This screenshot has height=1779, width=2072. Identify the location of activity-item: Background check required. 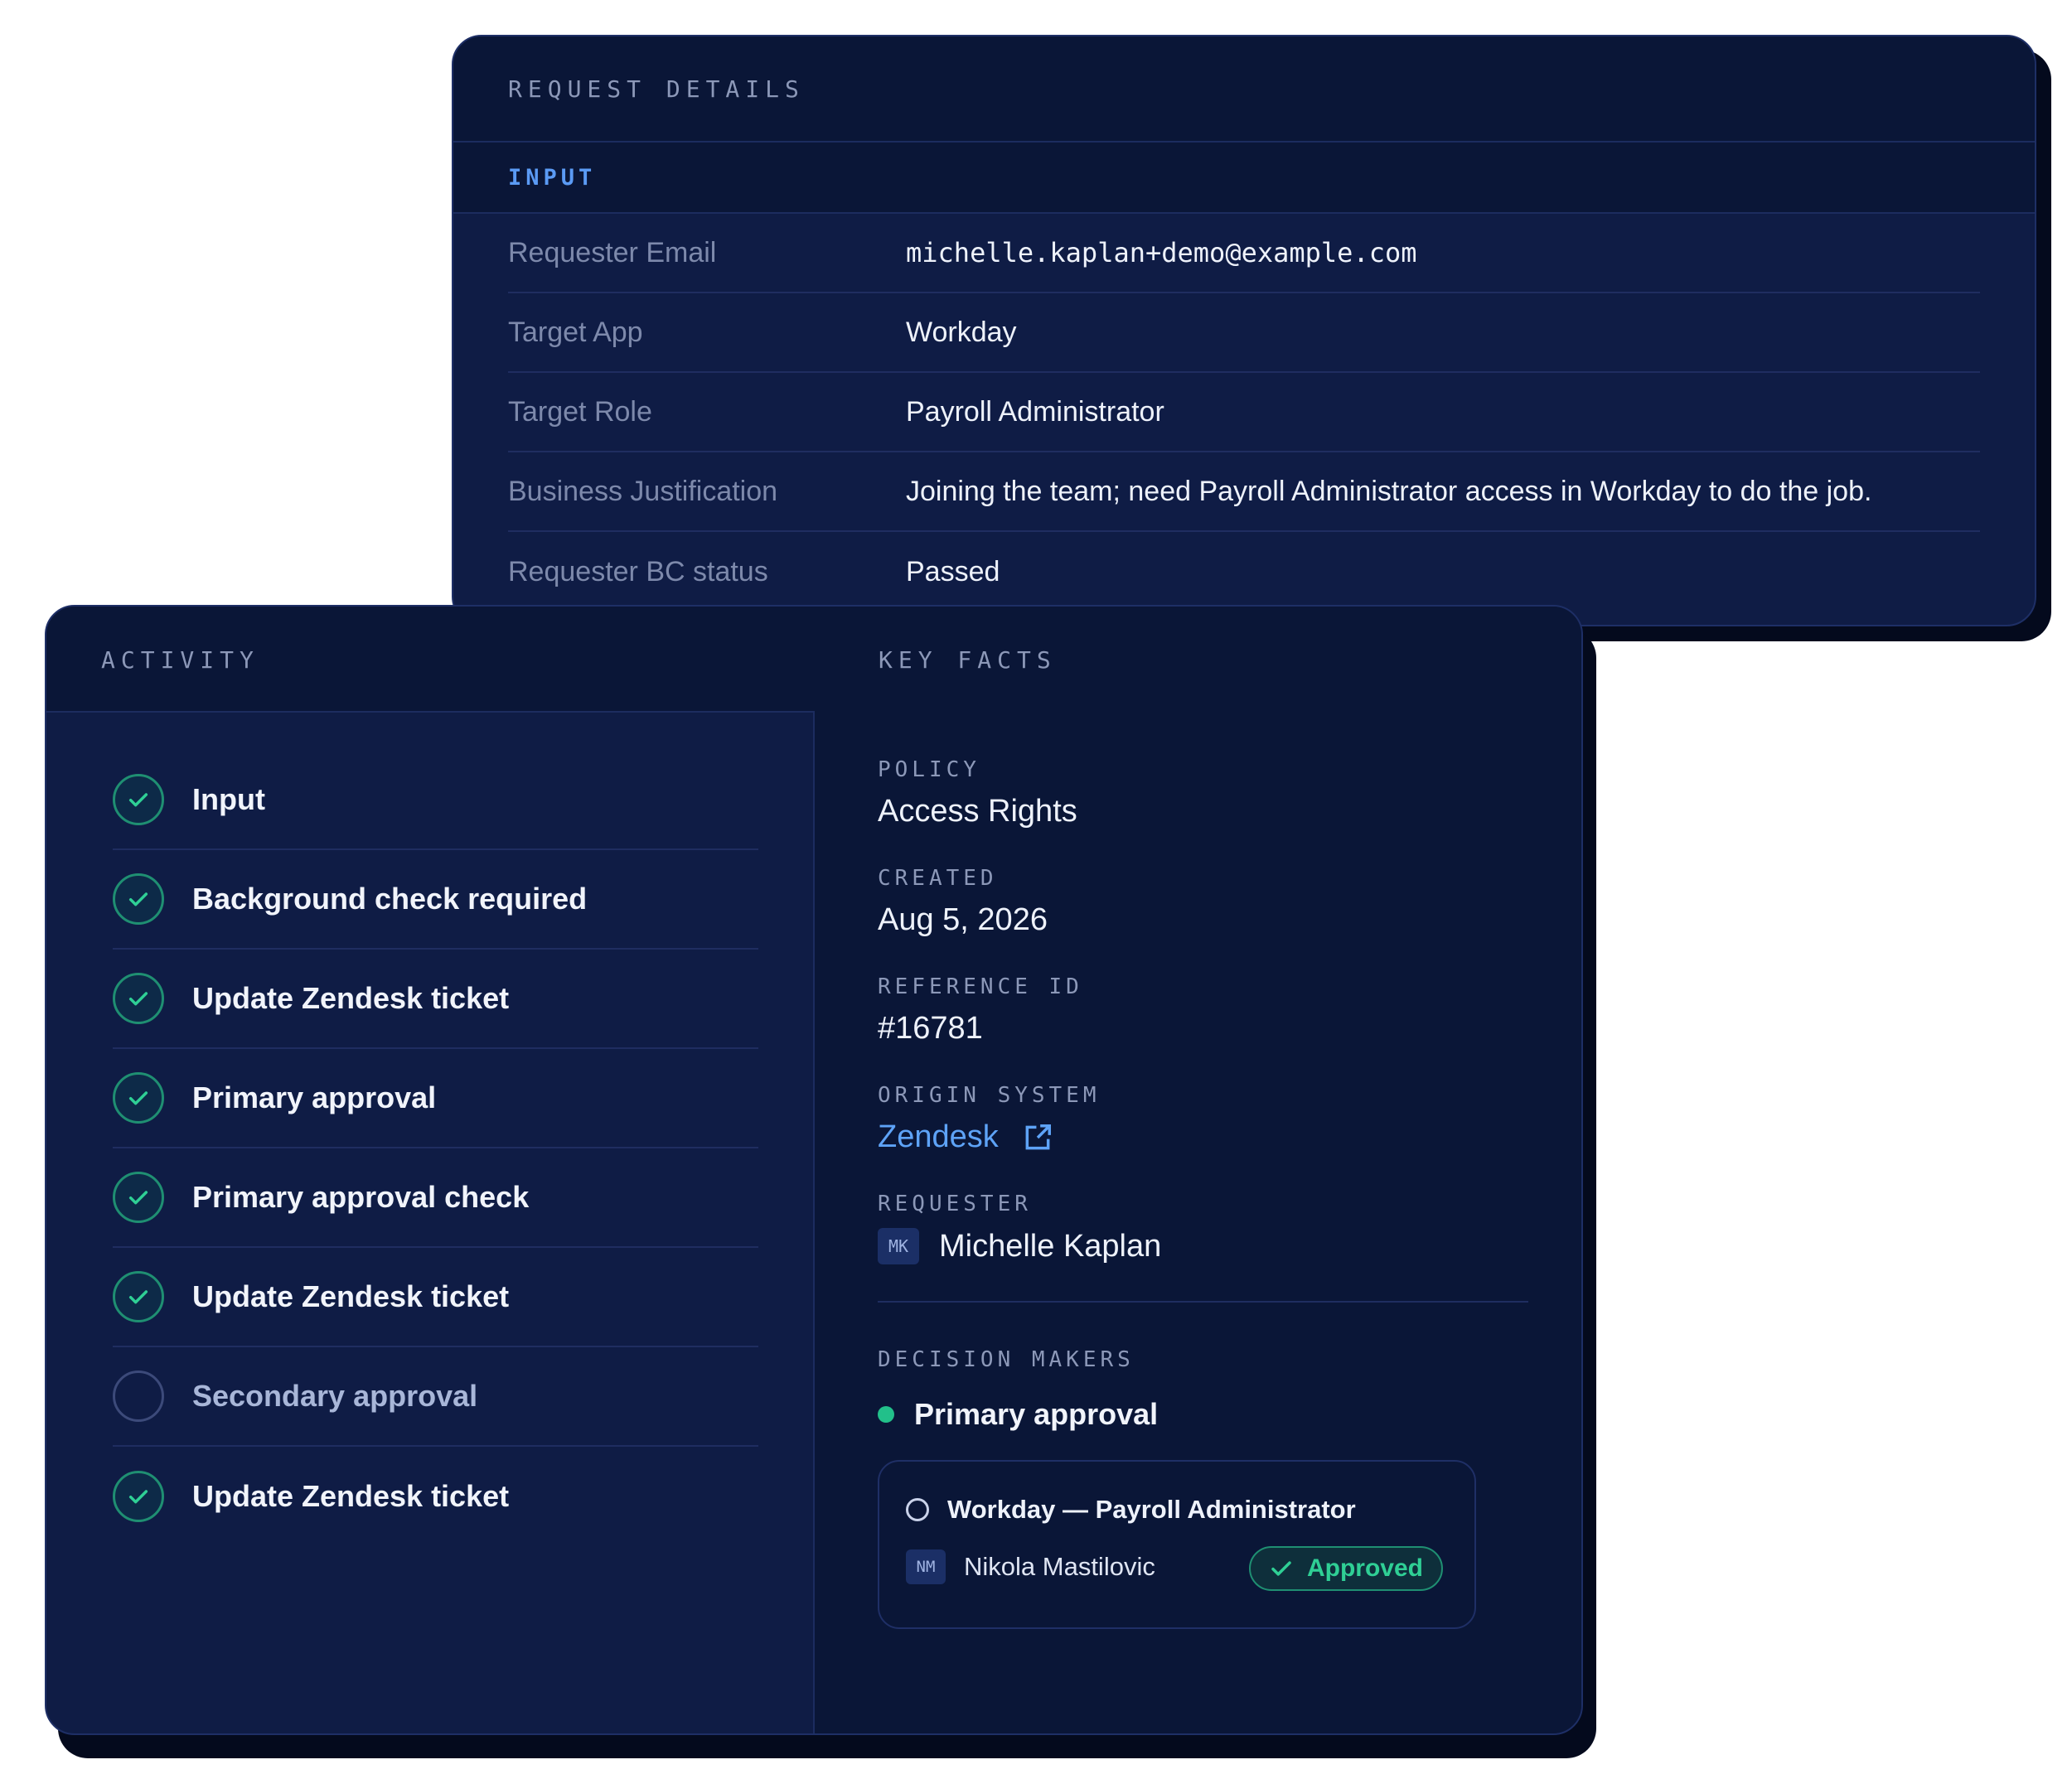
(435, 900).